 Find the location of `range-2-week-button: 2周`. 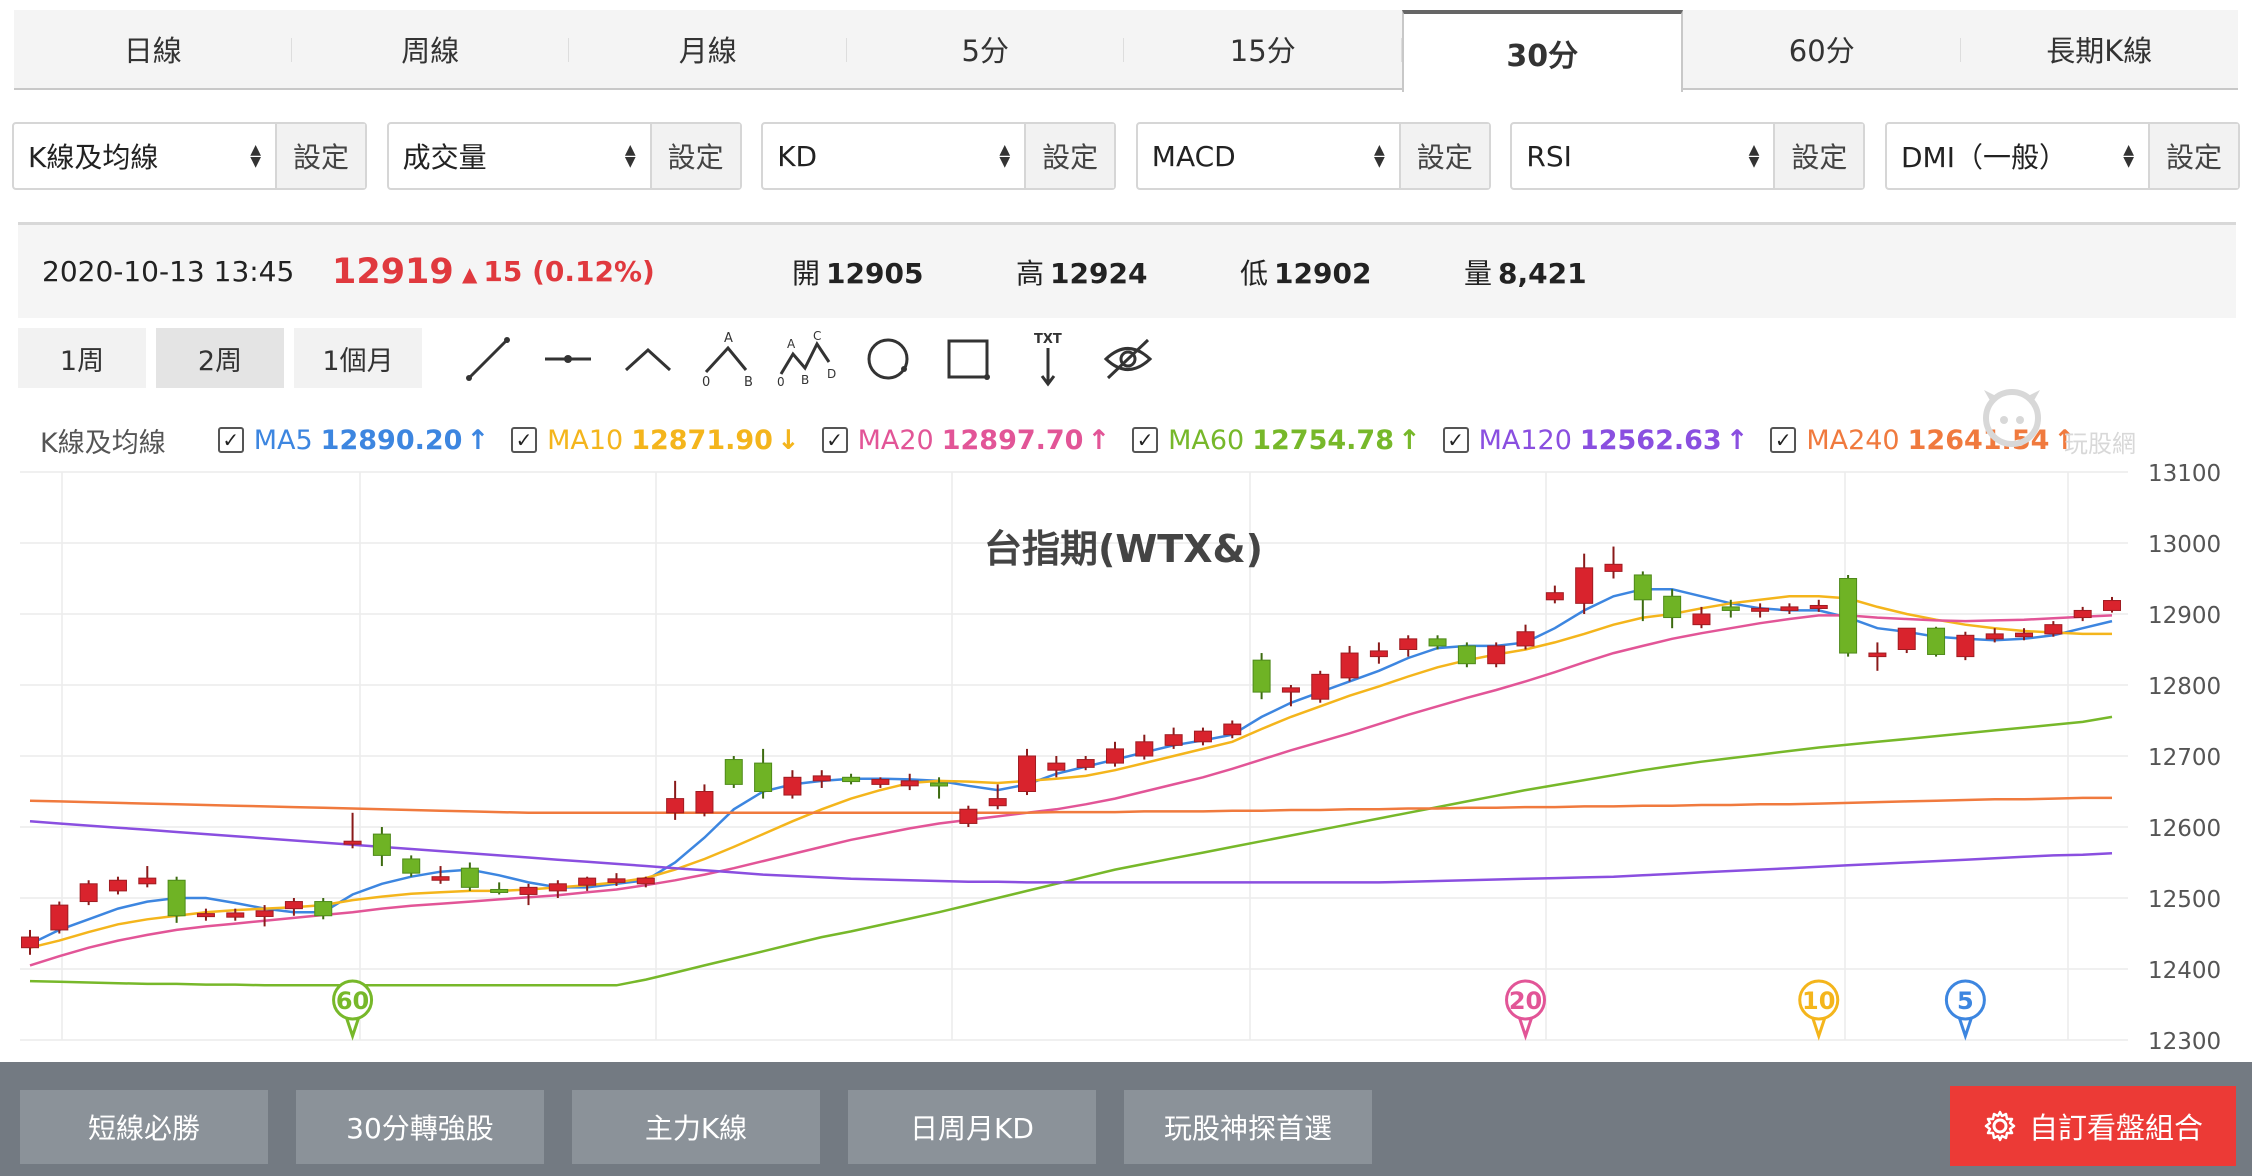

range-2-week-button: 2周 is located at coordinates (220, 358).